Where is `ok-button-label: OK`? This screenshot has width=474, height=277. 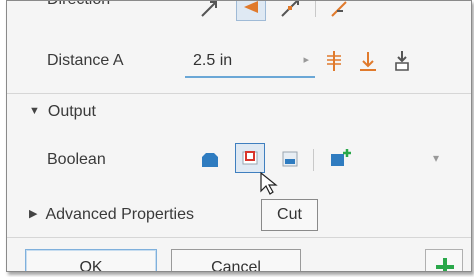
ok-button-label: OK is located at coordinates (91, 265).